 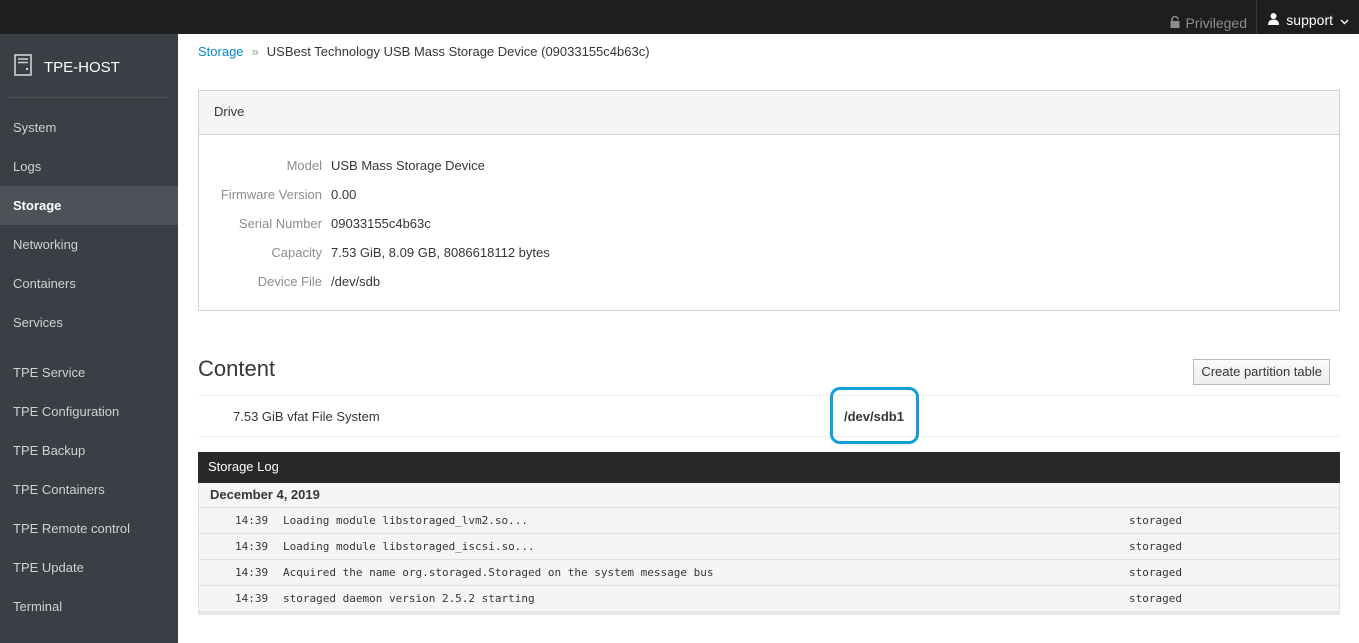 I want to click on sidebar-item-networking: Networking, so click(x=89, y=244).